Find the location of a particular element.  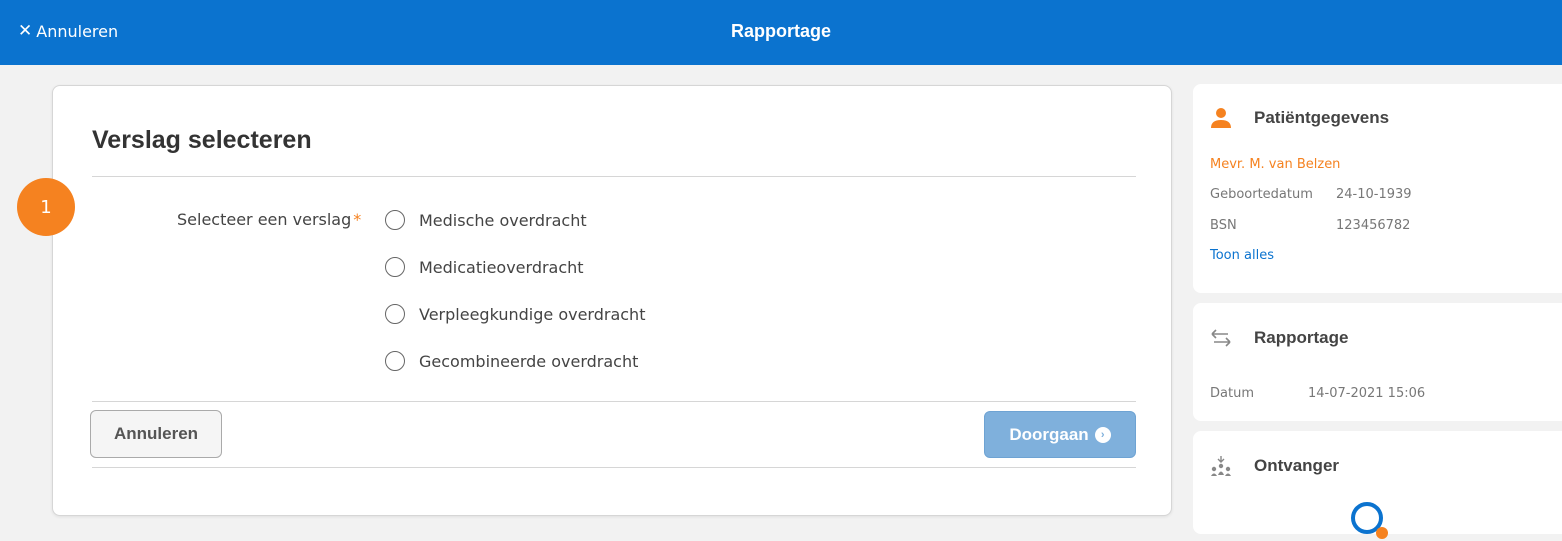

recipient-panel: Ontvanger is located at coordinates (1377, 485).